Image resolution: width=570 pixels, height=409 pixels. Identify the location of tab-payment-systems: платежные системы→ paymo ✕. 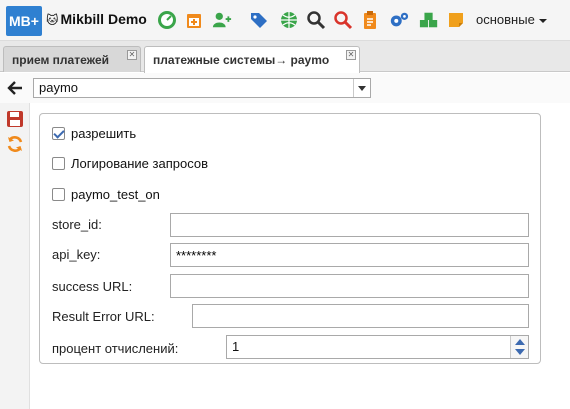
(252, 59).